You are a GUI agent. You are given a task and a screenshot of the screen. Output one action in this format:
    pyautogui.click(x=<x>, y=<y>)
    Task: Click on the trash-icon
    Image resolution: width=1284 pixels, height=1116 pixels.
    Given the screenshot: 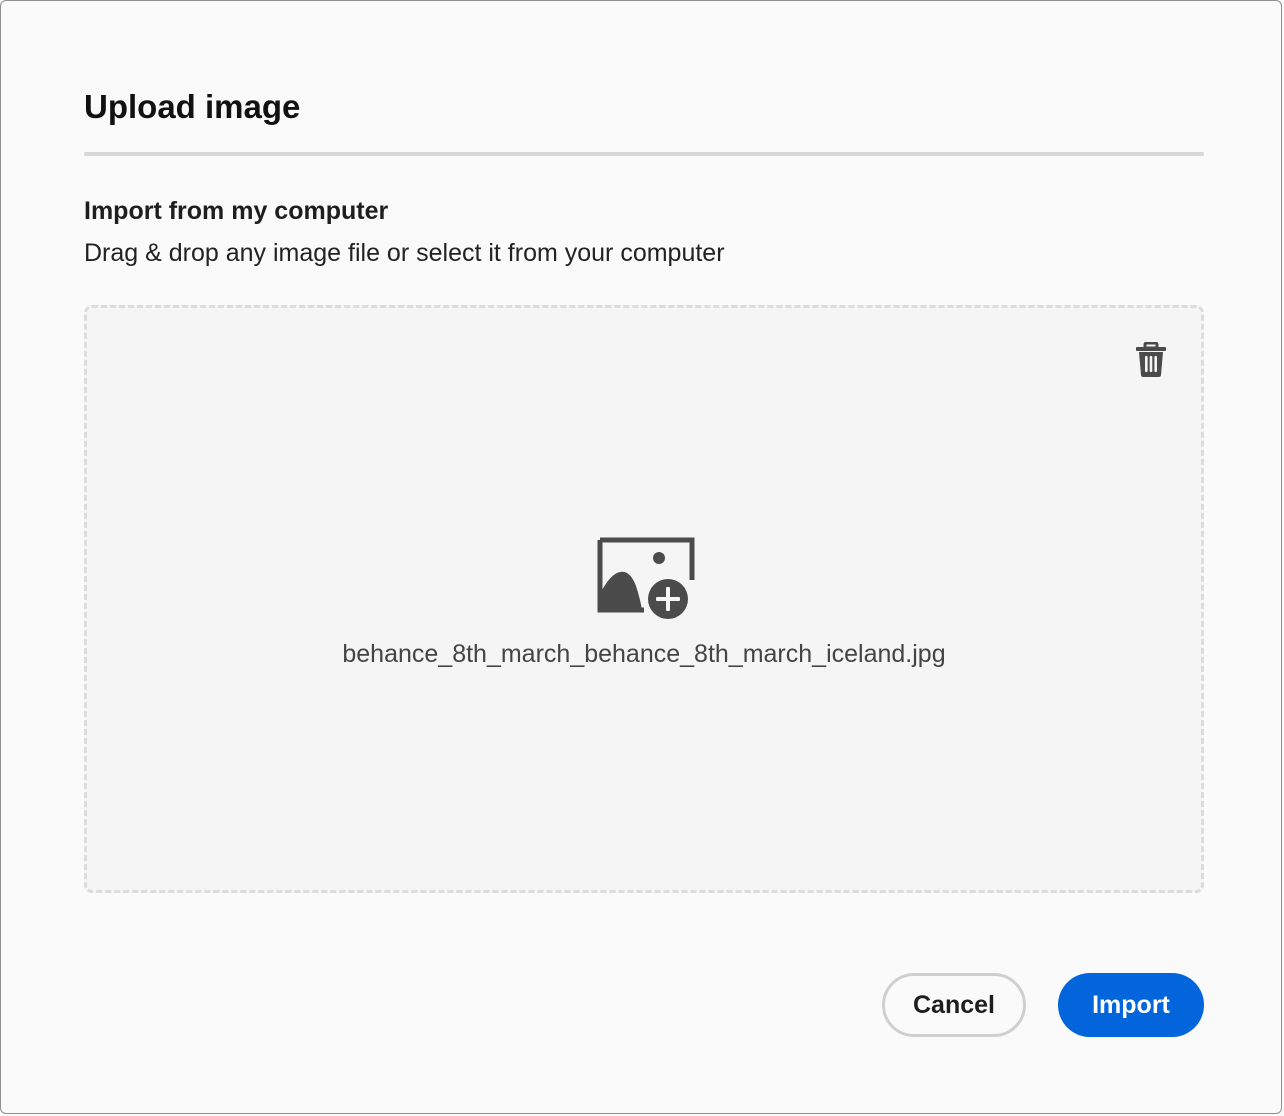 What is the action you would take?
    pyautogui.click(x=1151, y=359)
    